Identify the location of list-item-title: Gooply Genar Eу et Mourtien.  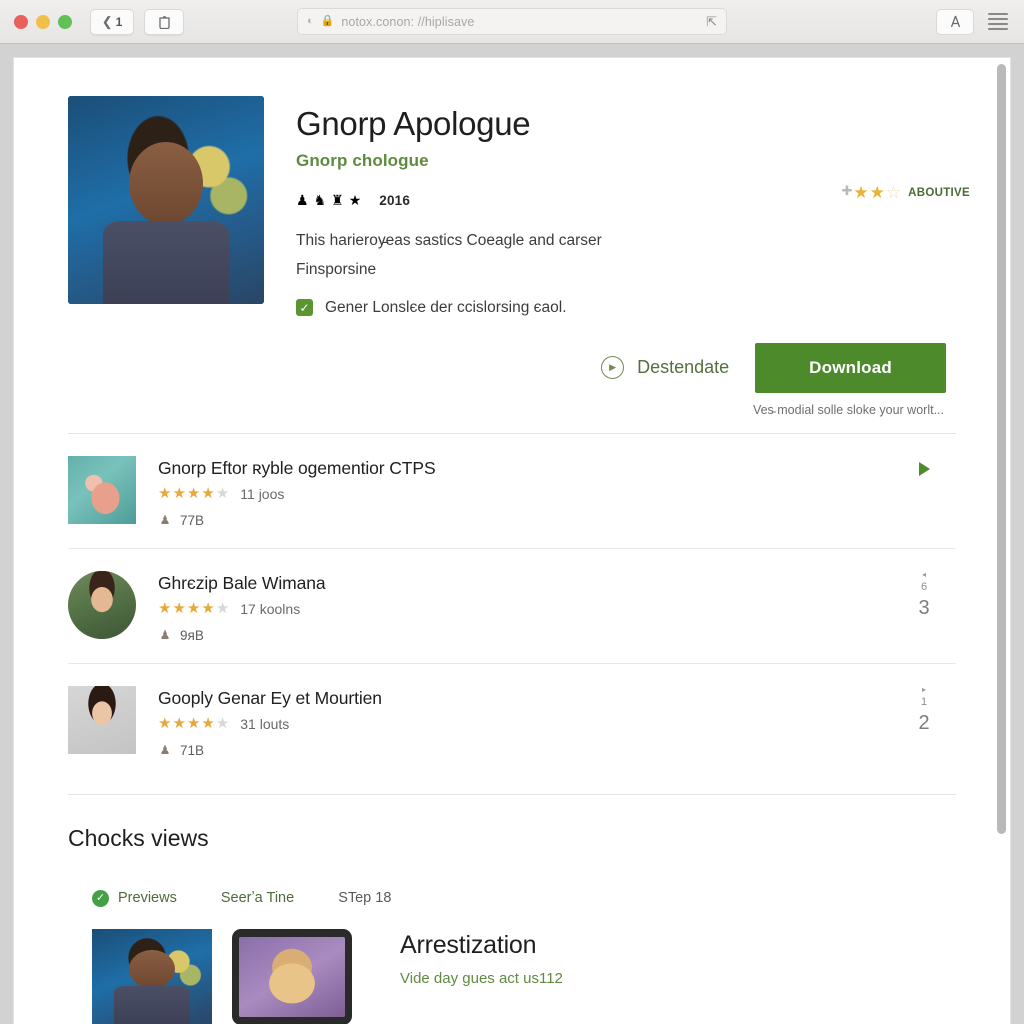
(270, 697).